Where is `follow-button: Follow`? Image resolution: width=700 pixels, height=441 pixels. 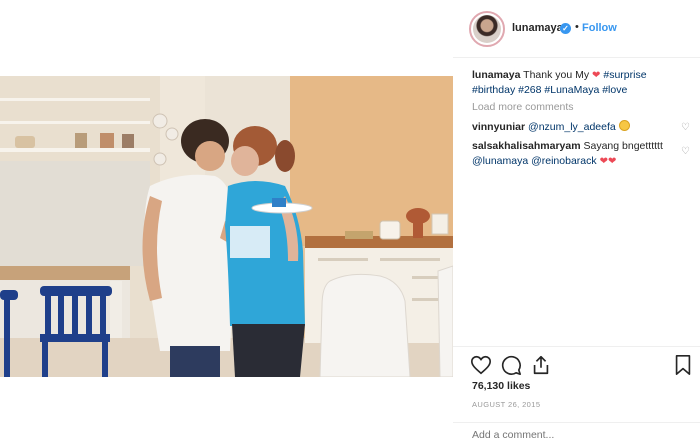 follow-button: Follow is located at coordinates (599, 28).